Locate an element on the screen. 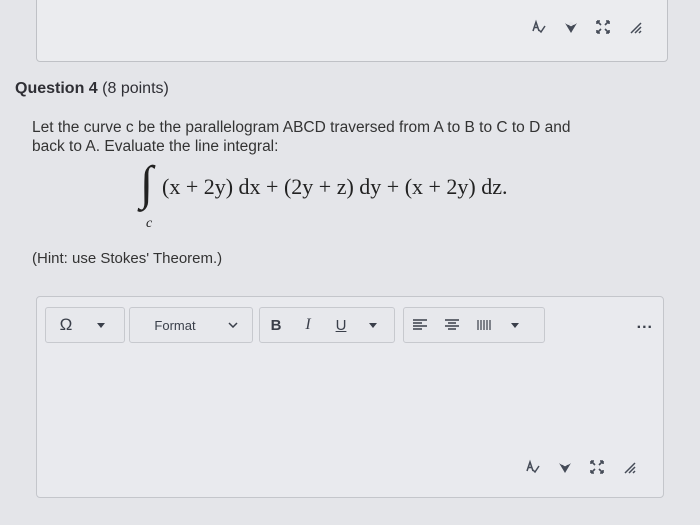 This screenshot has height=525, width=700. list-icon is located at coordinates (484, 325).